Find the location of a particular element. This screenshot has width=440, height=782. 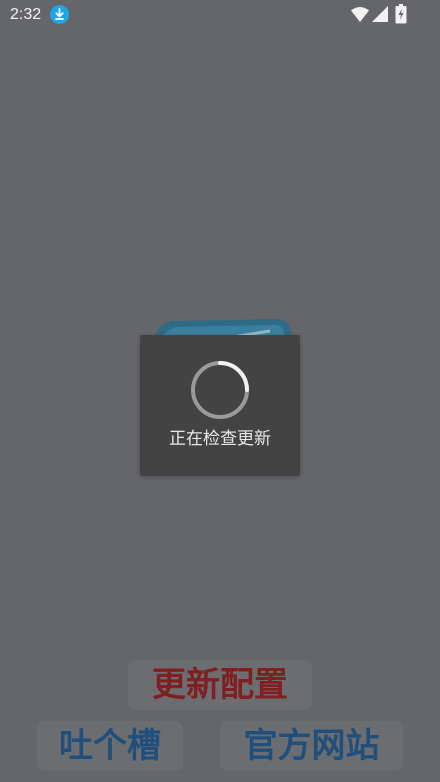

signal-icon is located at coordinates (380, 14).